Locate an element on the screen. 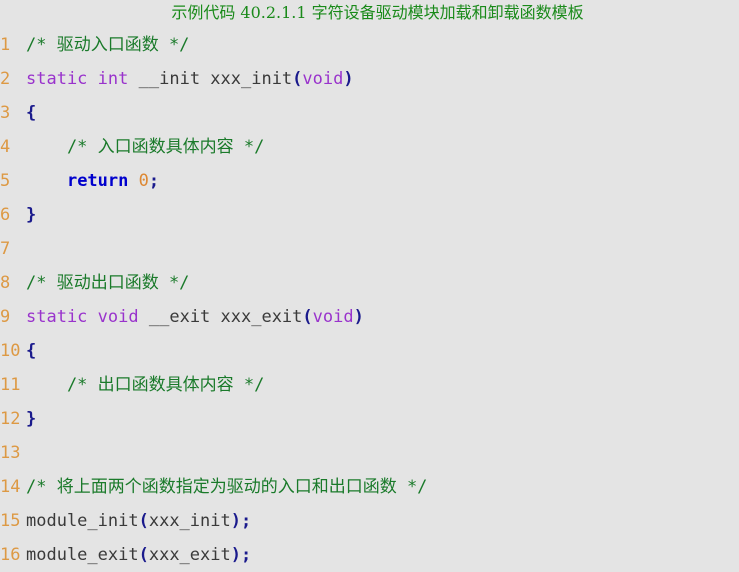  code-line: 10{ is located at coordinates (369, 351).